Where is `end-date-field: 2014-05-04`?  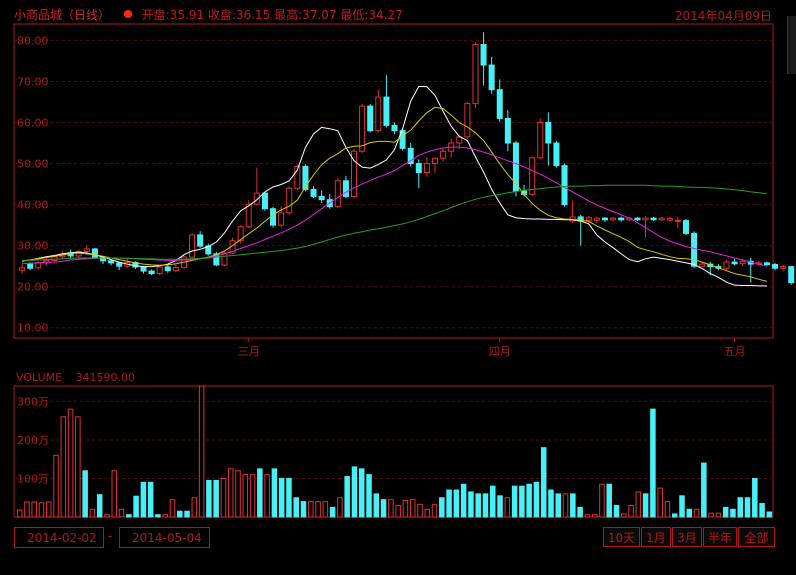 end-date-field: 2014-05-04 is located at coordinates (164, 537).